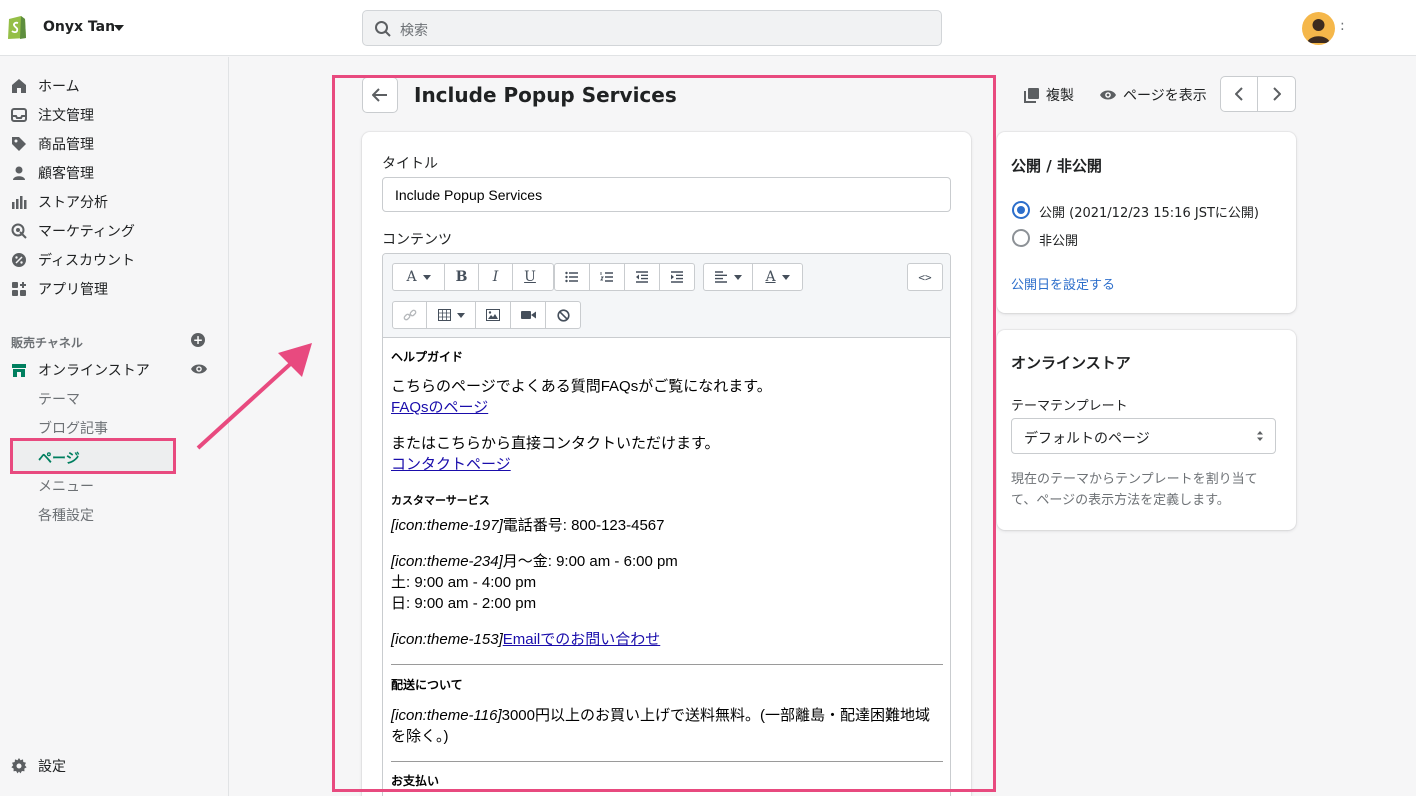 This screenshot has height=796, width=1416. What do you see at coordinates (464, 603) in the screenshot?
I see `hours-sunday: 日: 9:00 am - 2:00 pm` at bounding box center [464, 603].